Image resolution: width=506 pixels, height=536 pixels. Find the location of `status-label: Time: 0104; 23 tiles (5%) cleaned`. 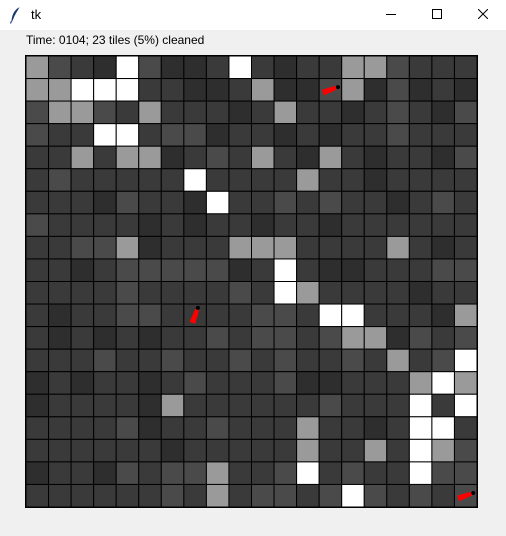

status-label: Time: 0104; 23 tiles (5%) cleaned is located at coordinates (115, 40).